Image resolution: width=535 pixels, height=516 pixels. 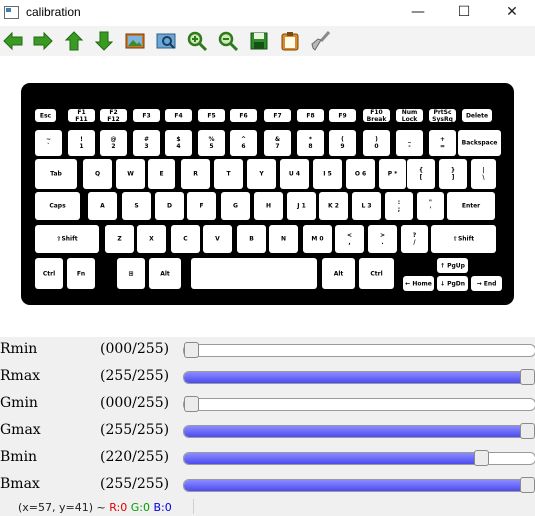 I want to click on keyboard-key: V, so click(x=217, y=239).